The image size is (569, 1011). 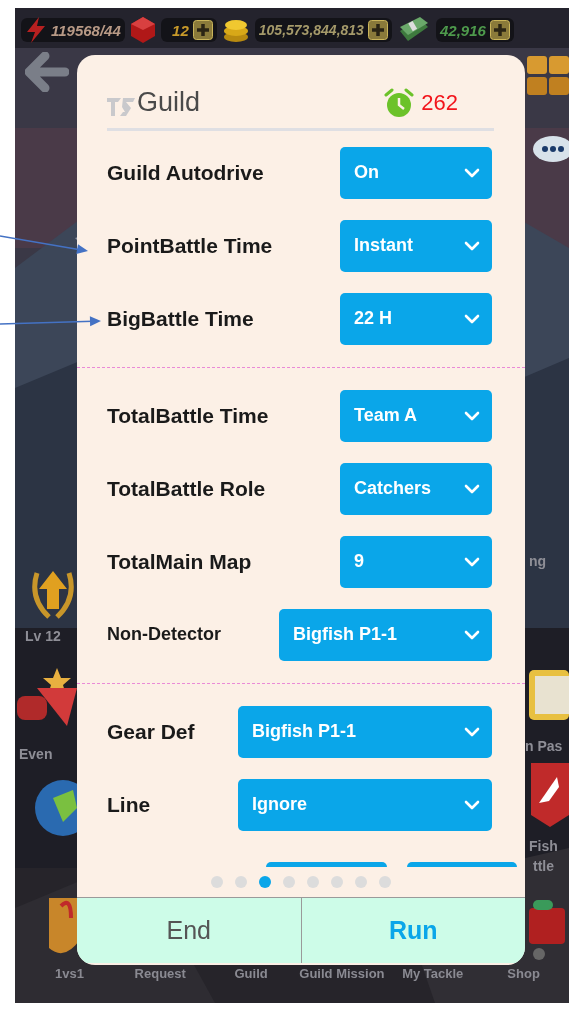 I want to click on icon-label: n Pas, so click(x=544, y=746).